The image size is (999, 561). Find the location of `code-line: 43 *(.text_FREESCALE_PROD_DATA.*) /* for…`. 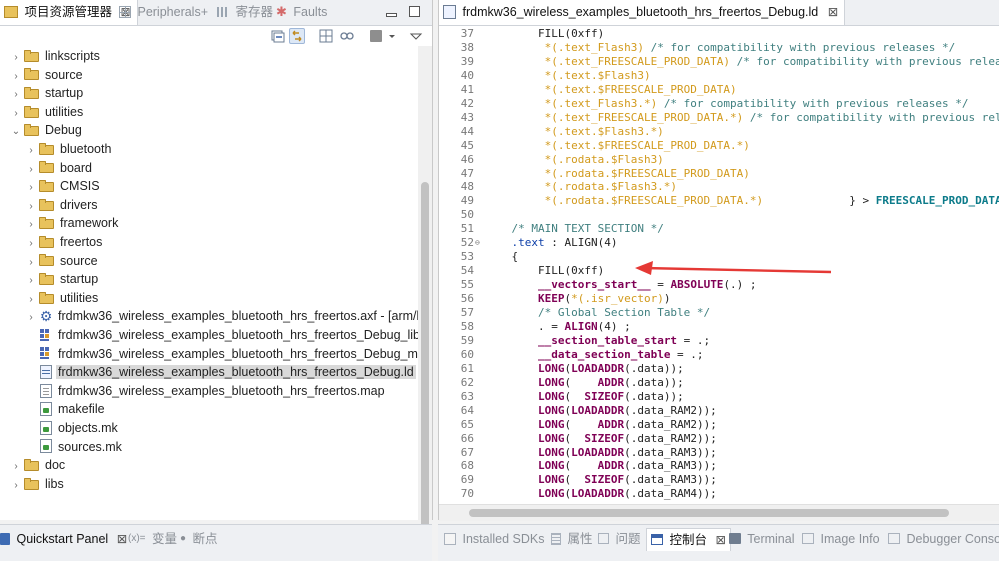

code-line: 43 *(.text_FREESCALE_PROD_DATA.*) /* for… is located at coordinates (719, 118).